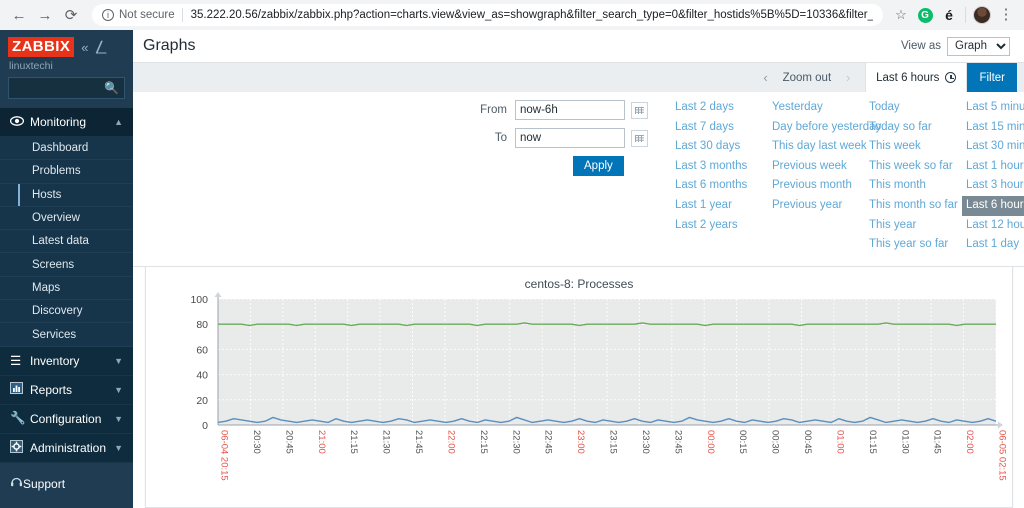 Image resolution: width=1024 pixels, height=508 pixels. Describe the element at coordinates (965, 15) in the screenshot. I see `toolbar-divider` at that location.